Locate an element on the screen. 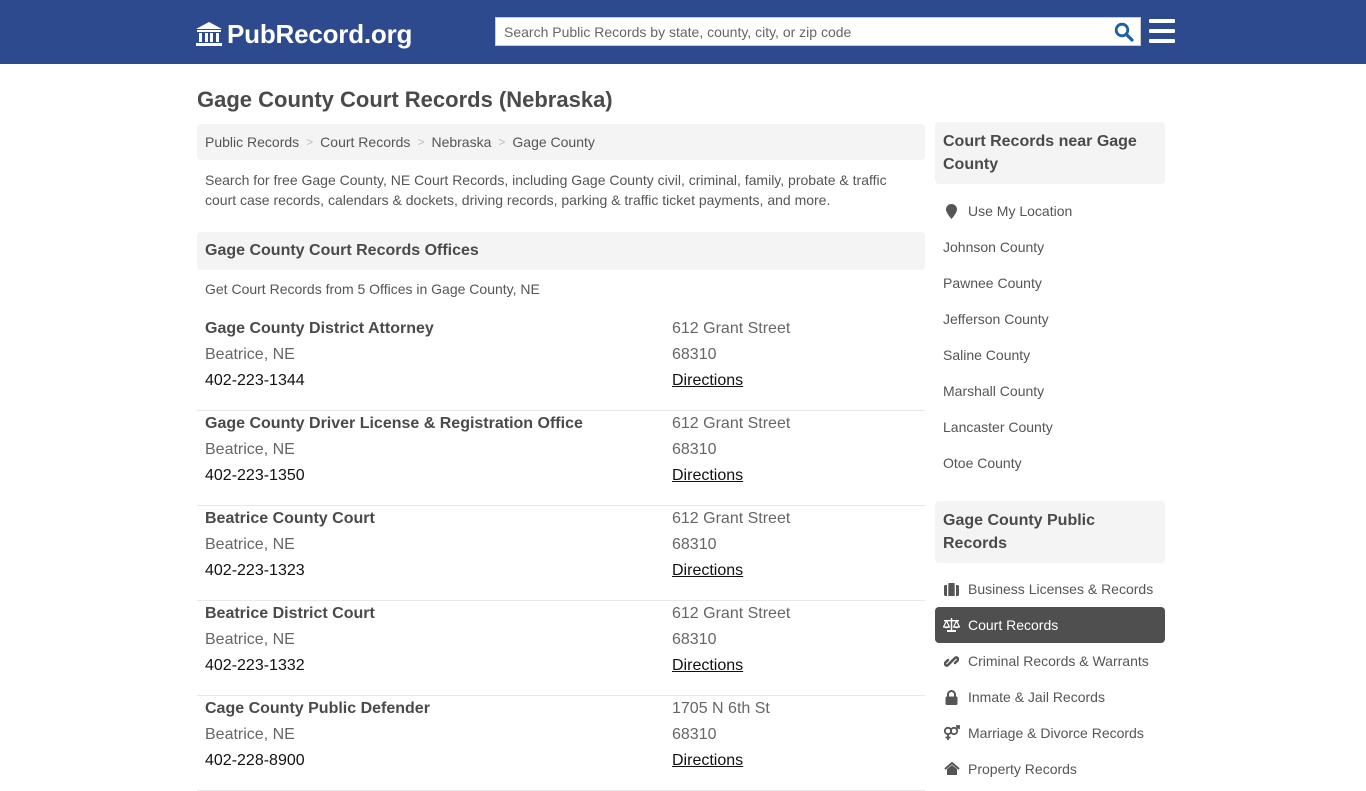 This screenshot has height=791, width=1366. offices-section-title: Gage County Court Records Offices is located at coordinates (561, 251).